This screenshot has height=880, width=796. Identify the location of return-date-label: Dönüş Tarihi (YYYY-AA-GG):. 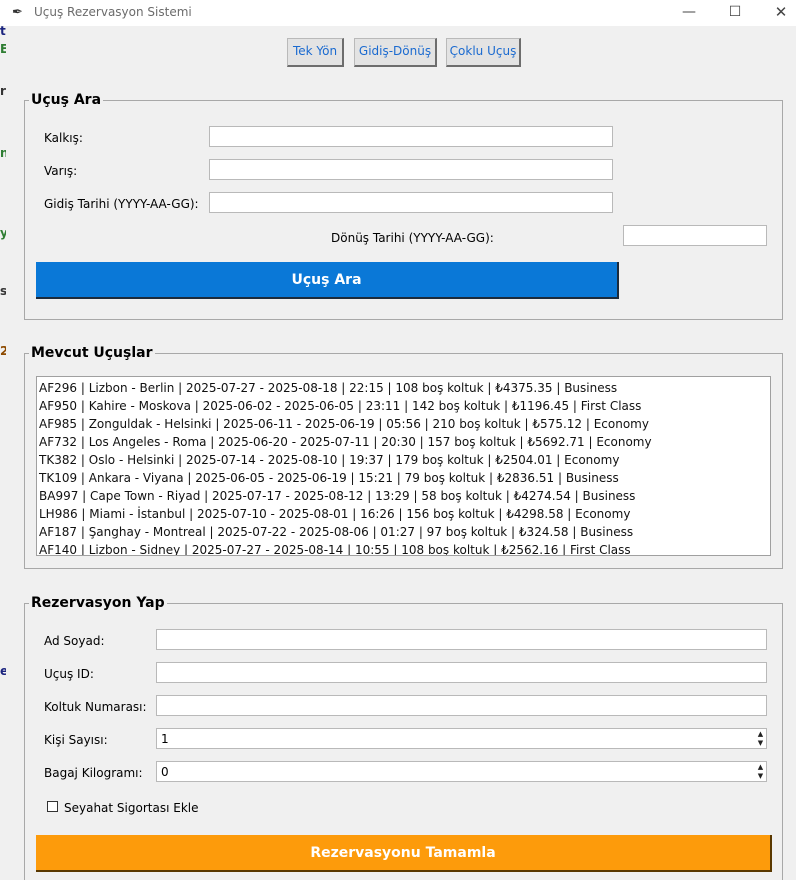
(412, 238).